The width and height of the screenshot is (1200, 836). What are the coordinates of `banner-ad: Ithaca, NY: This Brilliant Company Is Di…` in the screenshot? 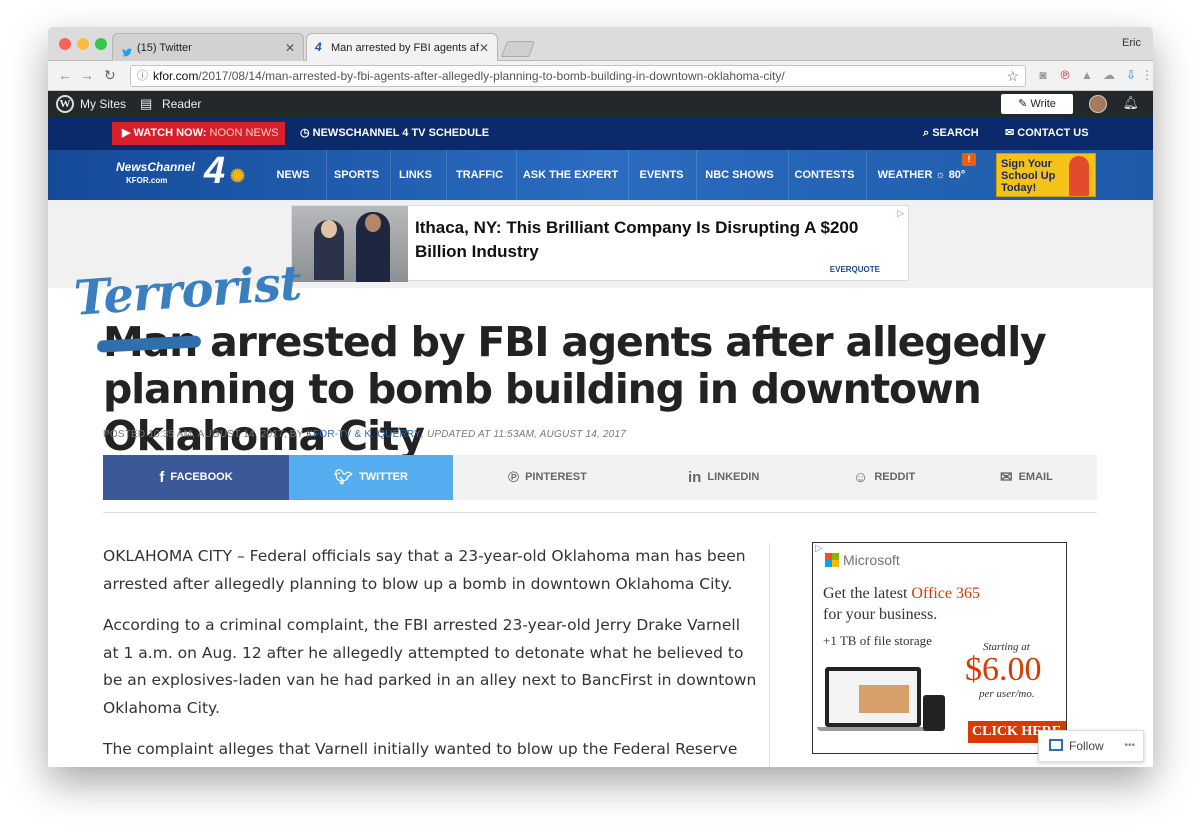 It's located at (600, 243).